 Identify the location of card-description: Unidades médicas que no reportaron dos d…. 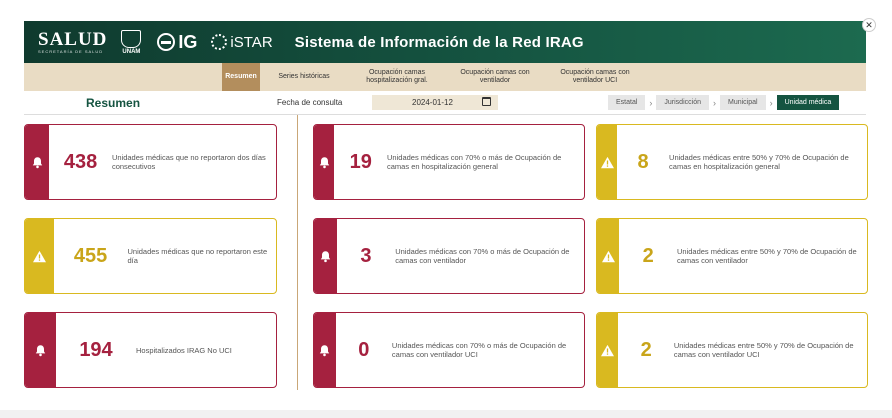
(188, 162).